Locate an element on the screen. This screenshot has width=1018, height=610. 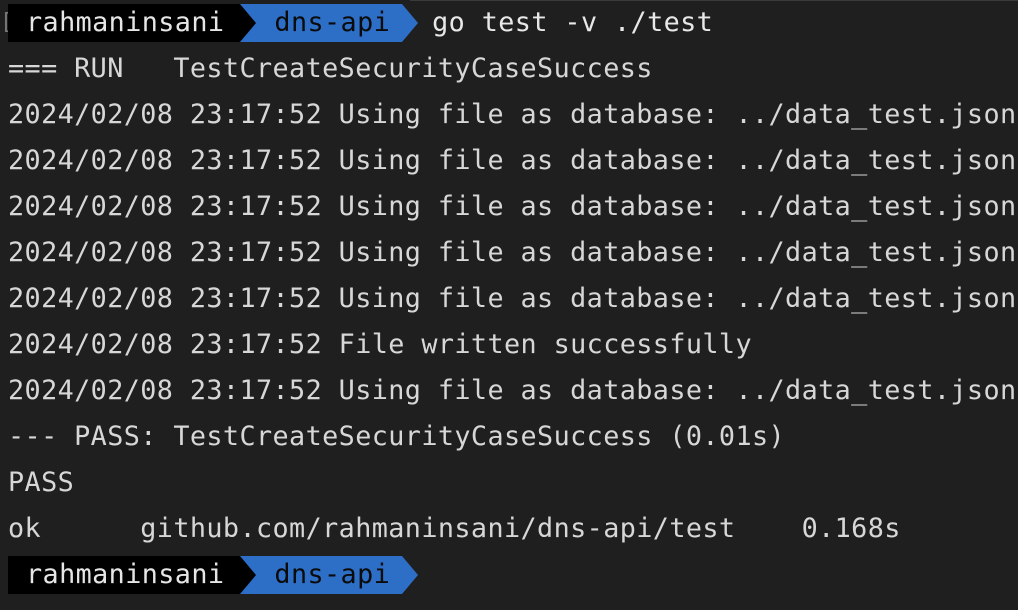
command-text: go test -v ./test is located at coordinates (573, 22).